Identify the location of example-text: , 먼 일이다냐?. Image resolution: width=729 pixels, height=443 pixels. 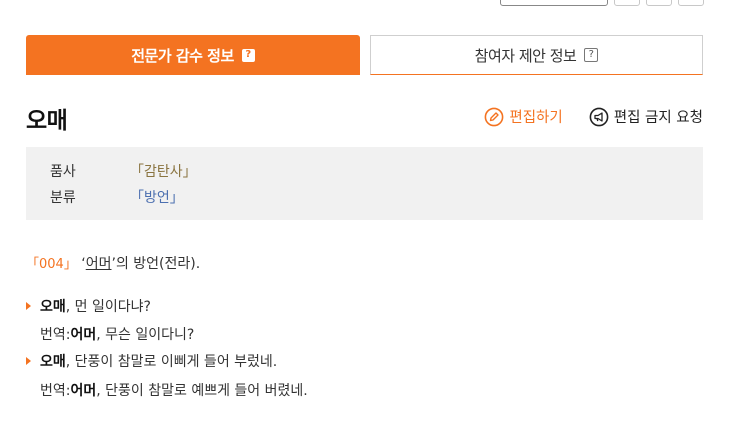
(108, 307).